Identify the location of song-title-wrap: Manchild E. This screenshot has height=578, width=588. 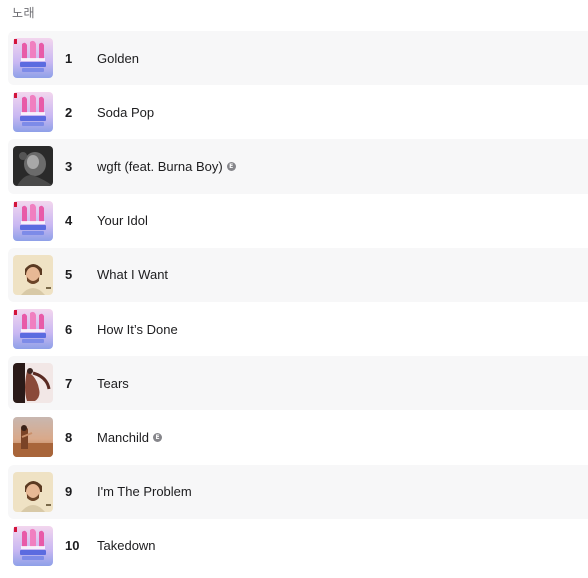
(130, 437).